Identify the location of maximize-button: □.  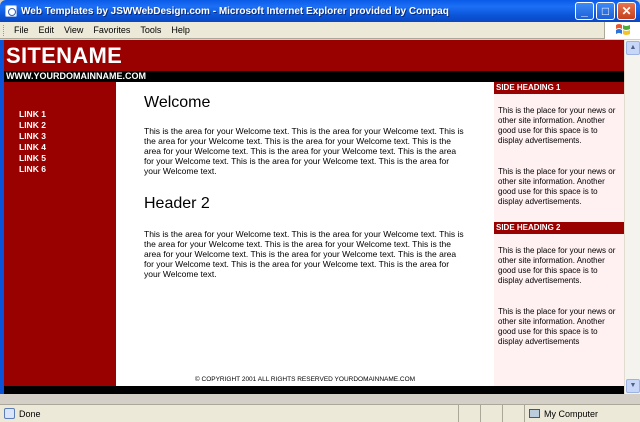
(605, 11).